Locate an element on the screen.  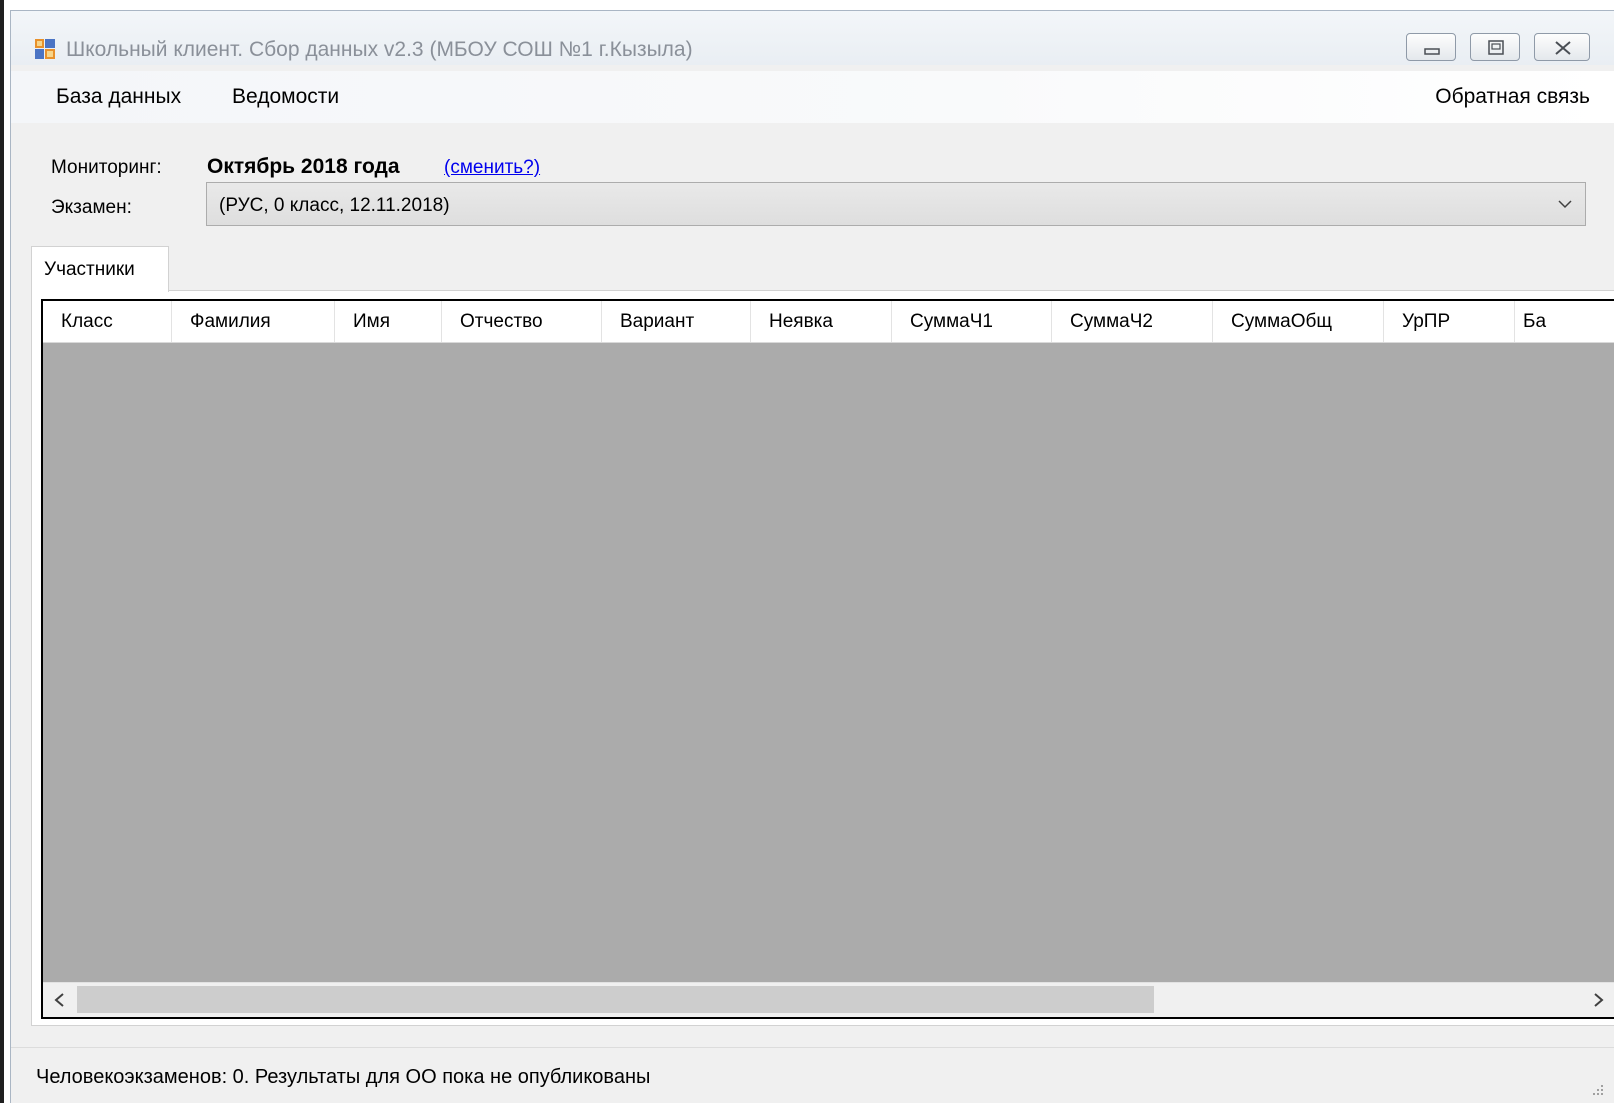
exam-label: Экзамен: is located at coordinates (91, 207).